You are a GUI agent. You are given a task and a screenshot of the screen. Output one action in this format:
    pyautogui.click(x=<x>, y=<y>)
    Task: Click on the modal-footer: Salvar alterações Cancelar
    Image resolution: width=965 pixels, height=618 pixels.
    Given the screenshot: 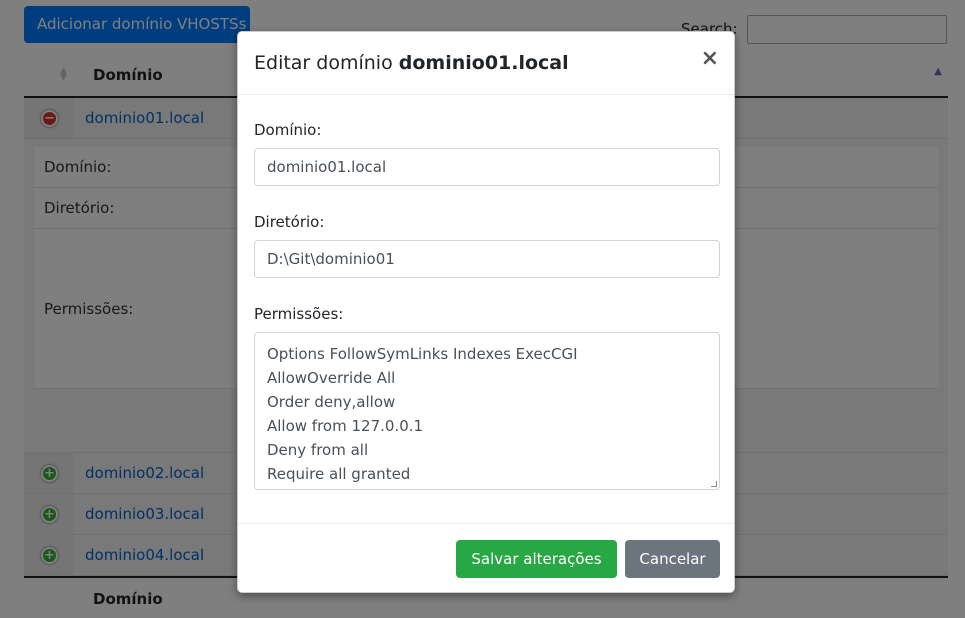 What is the action you would take?
    pyautogui.click(x=486, y=558)
    